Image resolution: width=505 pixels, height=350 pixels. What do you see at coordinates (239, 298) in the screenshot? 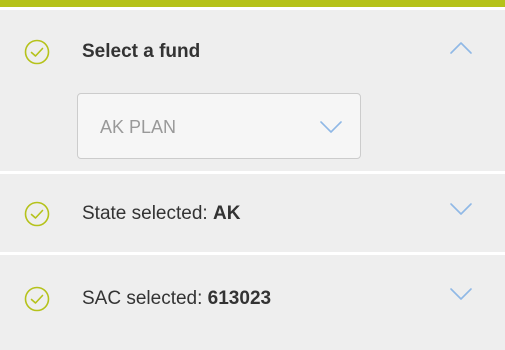
I see `sac-value: 613023` at bounding box center [239, 298].